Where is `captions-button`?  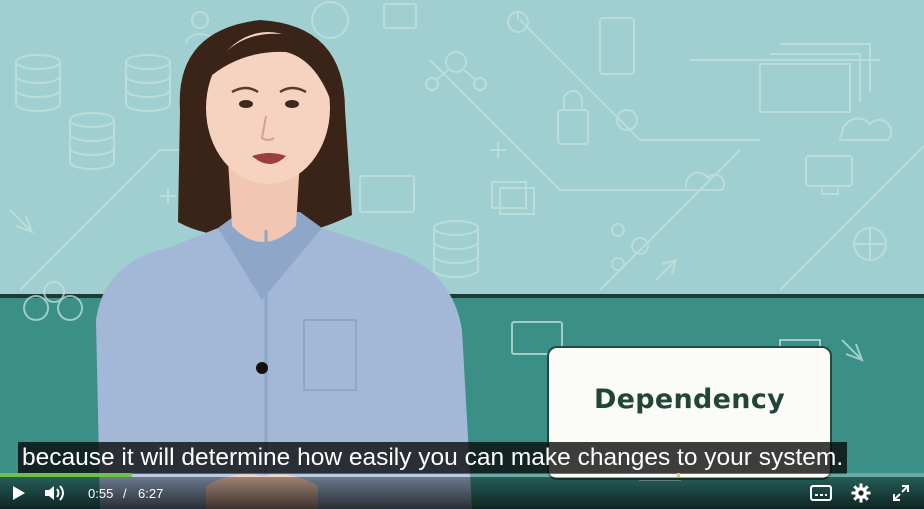 captions-button is located at coordinates (821, 493).